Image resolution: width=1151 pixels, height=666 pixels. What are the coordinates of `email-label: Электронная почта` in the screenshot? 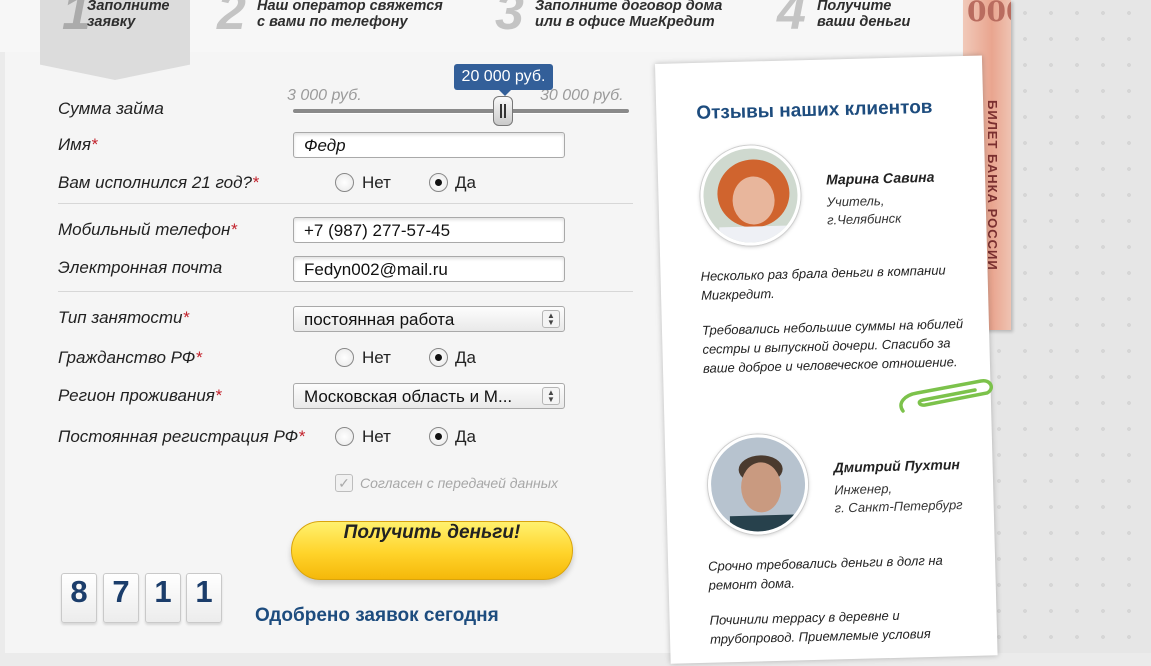 It's located at (140, 267).